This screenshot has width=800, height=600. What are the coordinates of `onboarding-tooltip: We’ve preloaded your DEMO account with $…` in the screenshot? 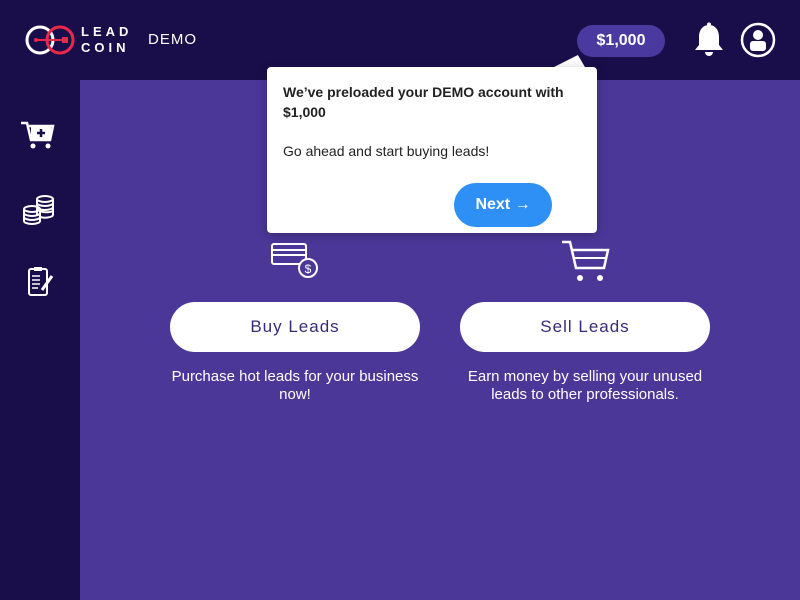 It's located at (432, 150).